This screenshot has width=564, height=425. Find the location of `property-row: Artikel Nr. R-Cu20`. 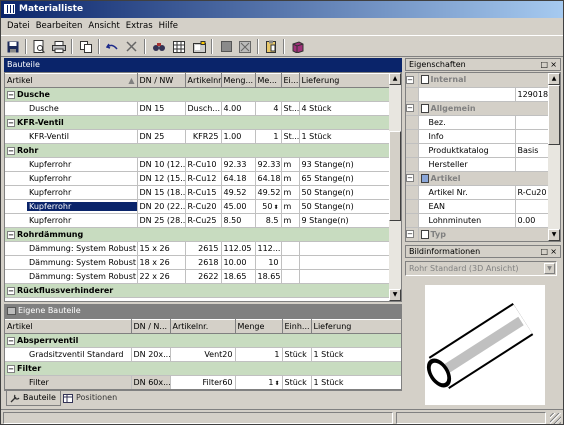

property-row: Artikel Nr. R-Cu20 is located at coordinates (478, 192).